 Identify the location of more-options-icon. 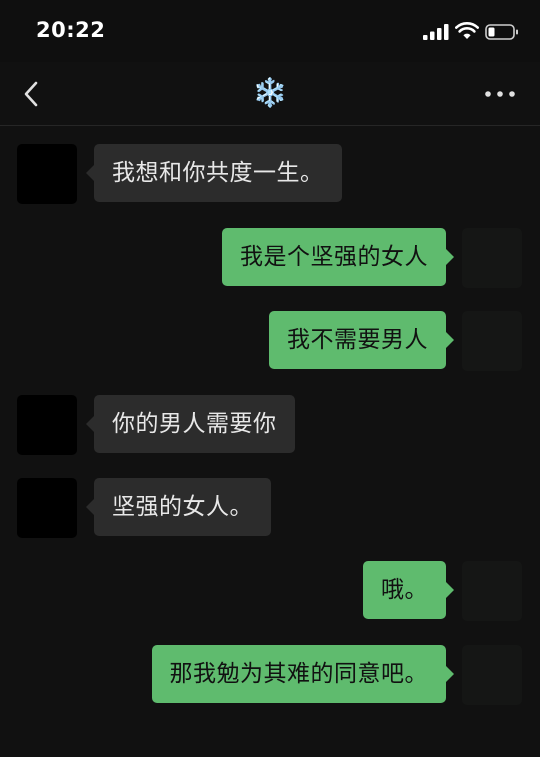
(500, 94).